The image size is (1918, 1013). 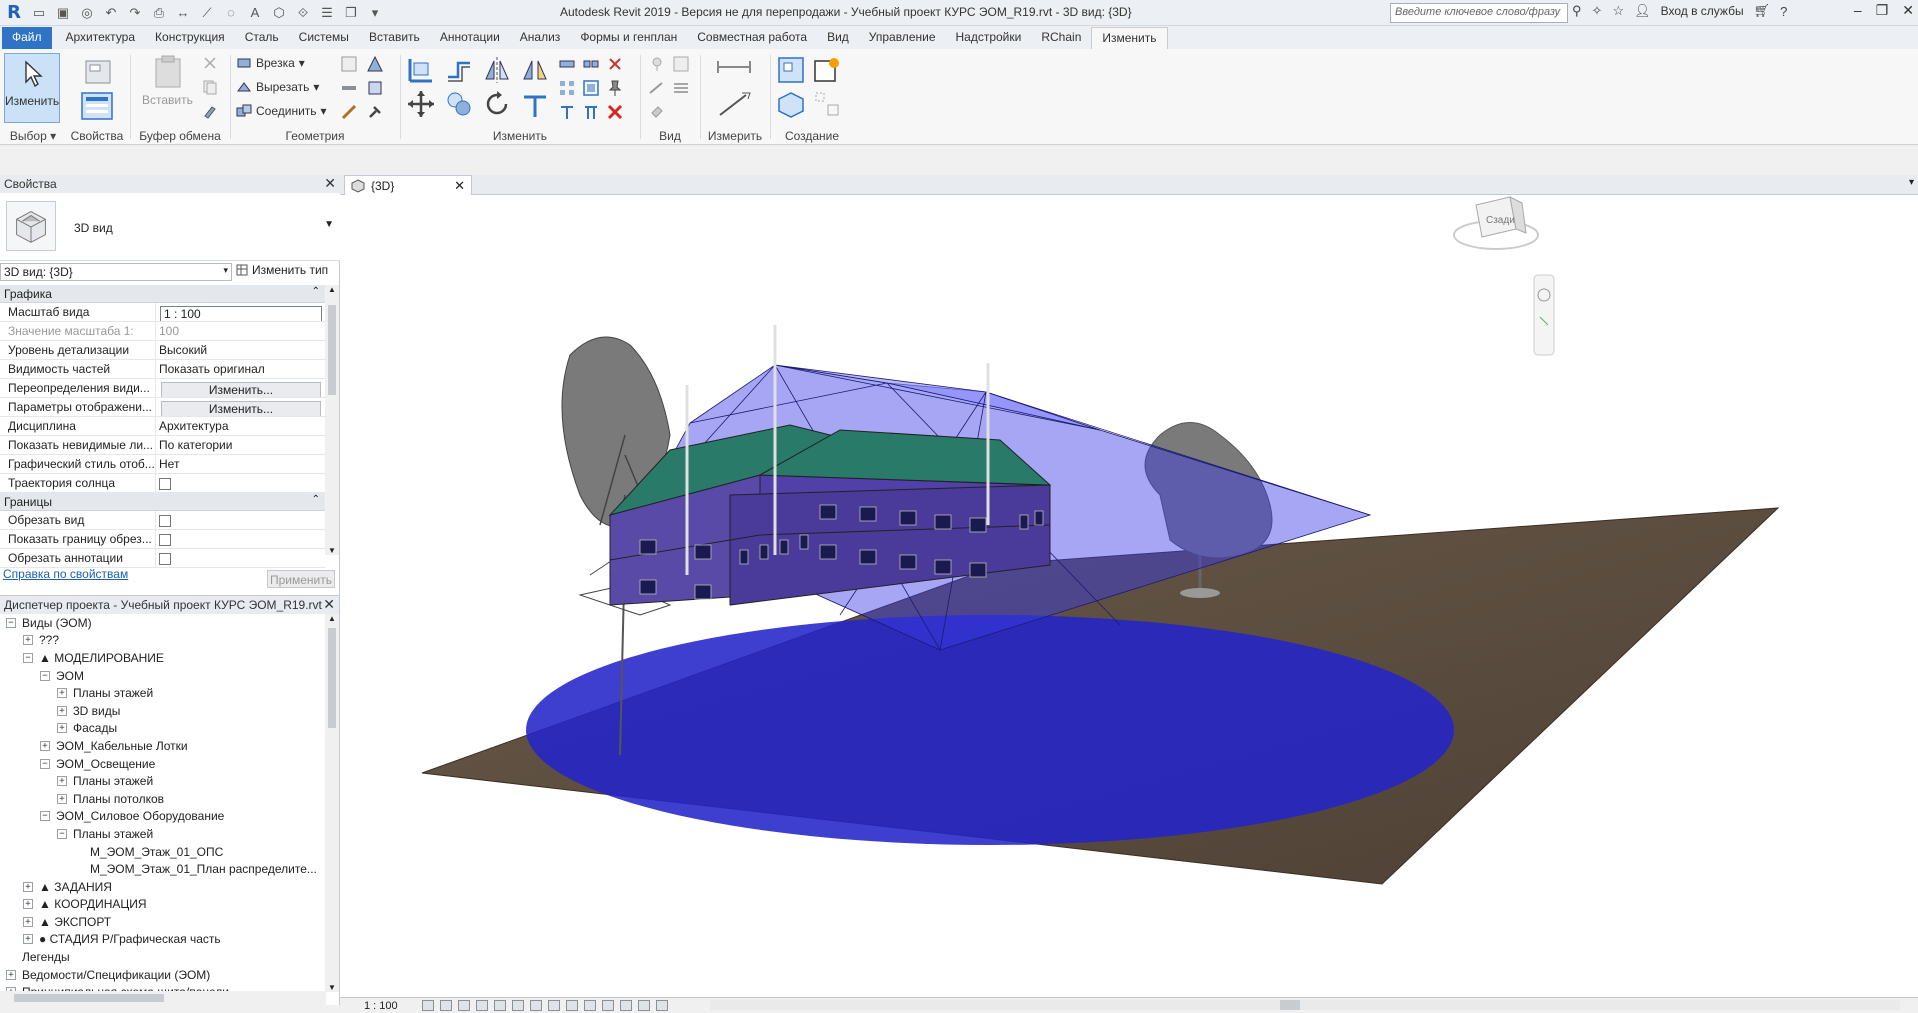 I want to click on cut-button: Вырезать ▾, so click(x=277, y=87).